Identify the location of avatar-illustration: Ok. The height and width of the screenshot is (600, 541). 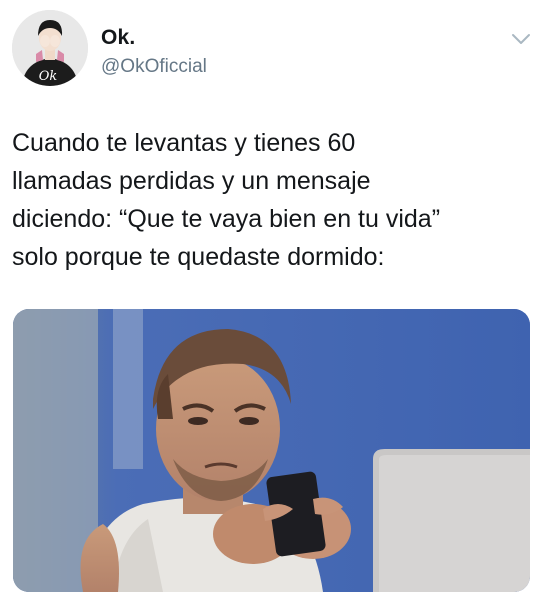
(50, 48).